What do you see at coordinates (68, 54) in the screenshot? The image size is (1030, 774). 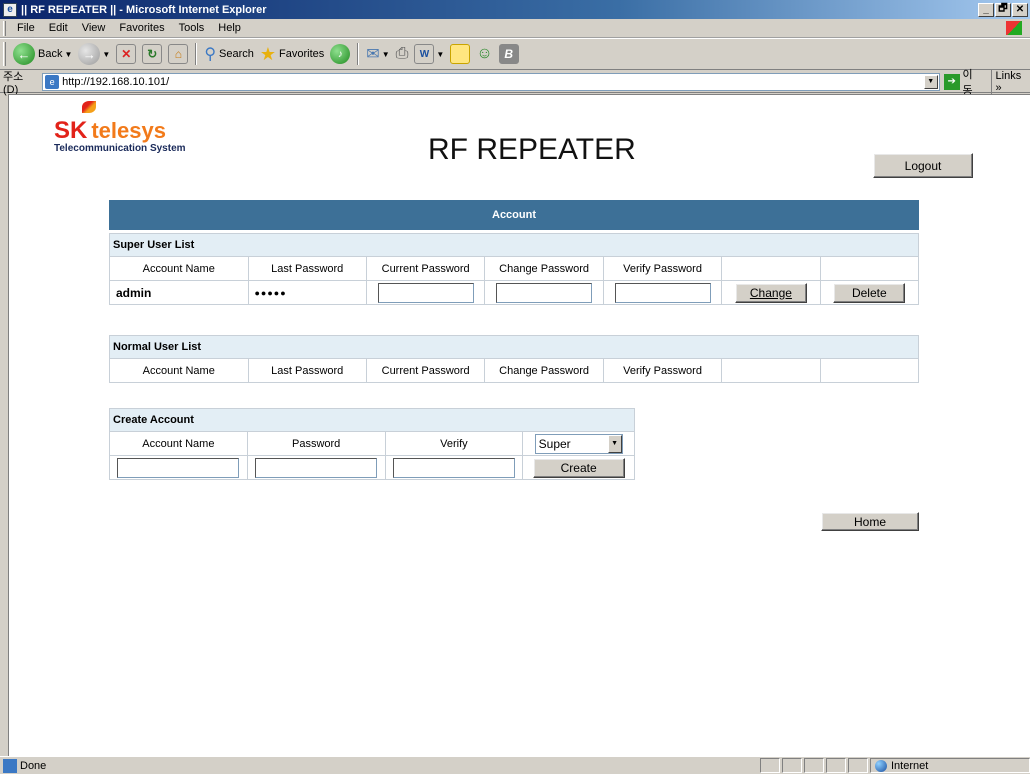 I see `back-dropdown-icon: ▼` at bounding box center [68, 54].